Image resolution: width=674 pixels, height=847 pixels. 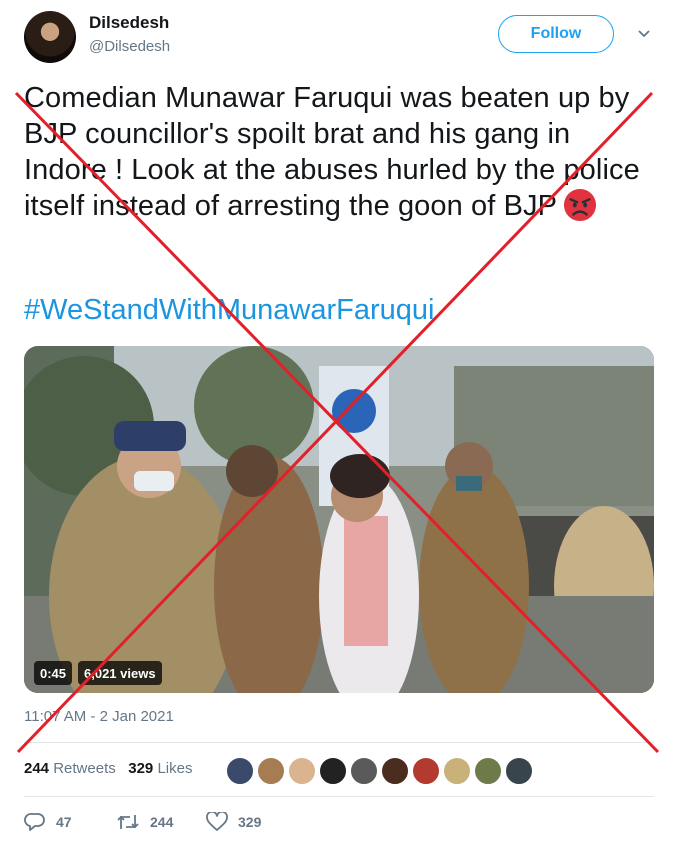 I want to click on user-handle: @Dilsedesh, so click(x=129, y=46).